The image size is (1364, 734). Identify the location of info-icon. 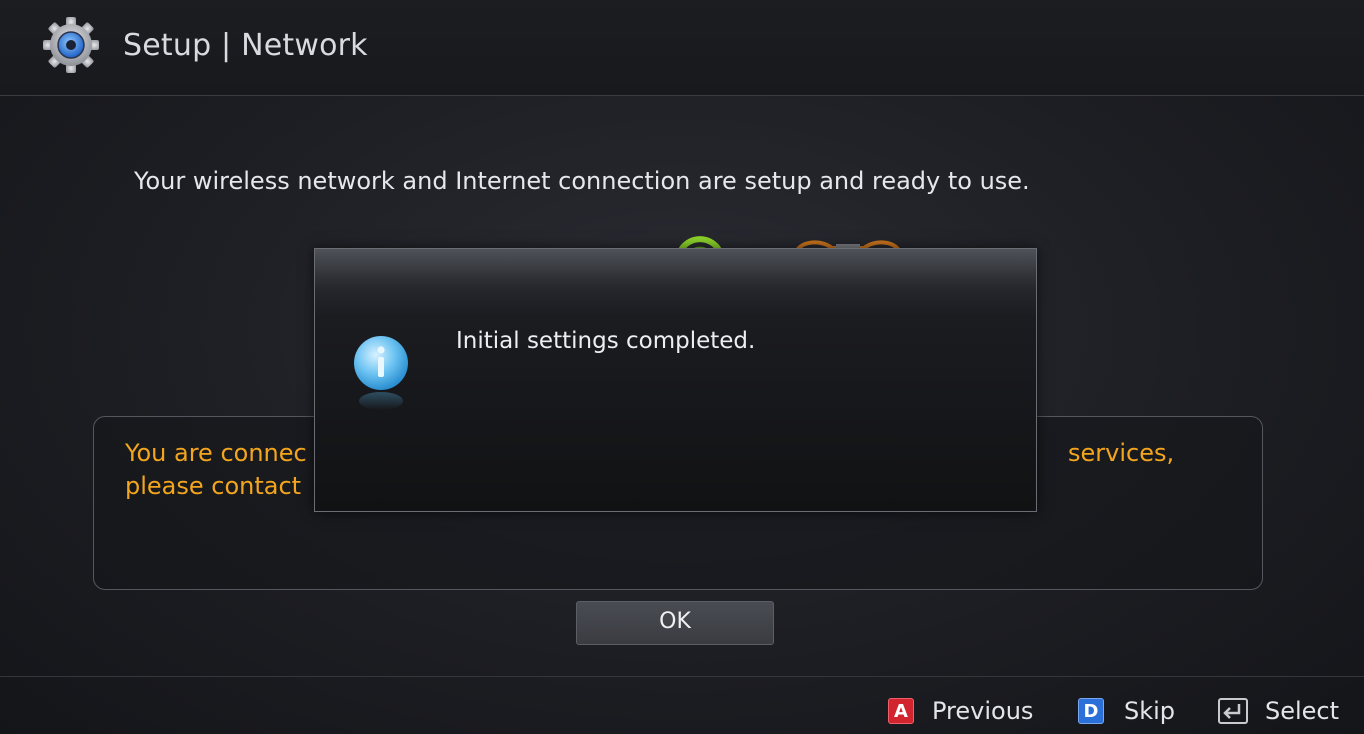
(381, 373).